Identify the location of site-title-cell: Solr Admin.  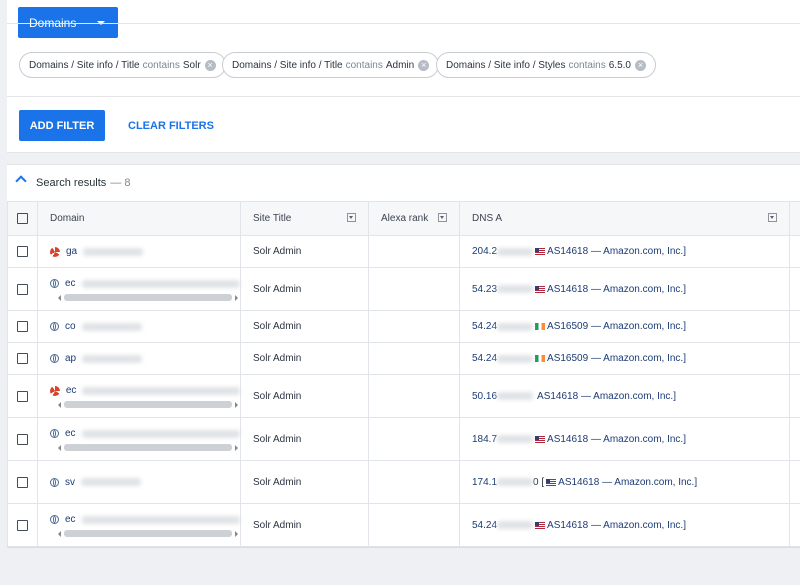
(304, 525).